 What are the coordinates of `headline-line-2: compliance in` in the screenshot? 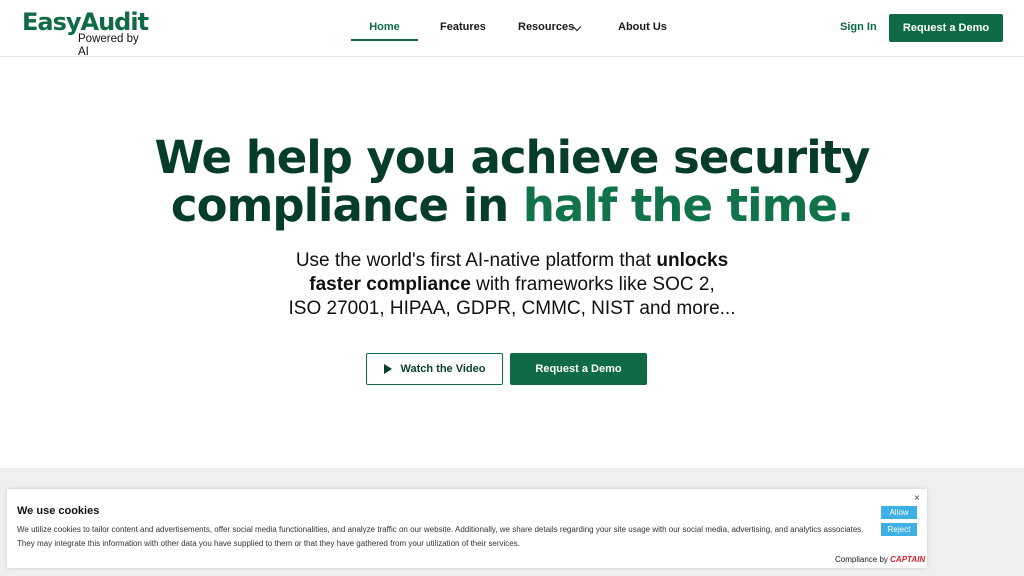 It's located at (346, 205).